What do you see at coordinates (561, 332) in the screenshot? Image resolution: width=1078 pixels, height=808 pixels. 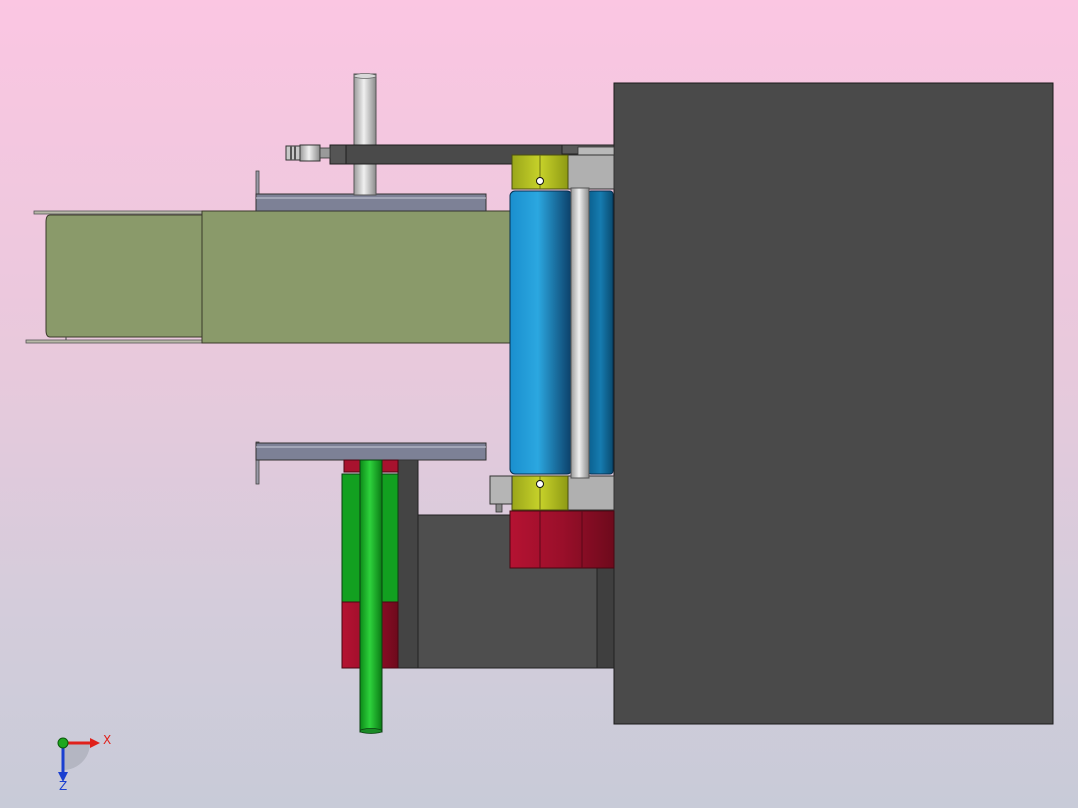 I see `feed-roller` at bounding box center [561, 332].